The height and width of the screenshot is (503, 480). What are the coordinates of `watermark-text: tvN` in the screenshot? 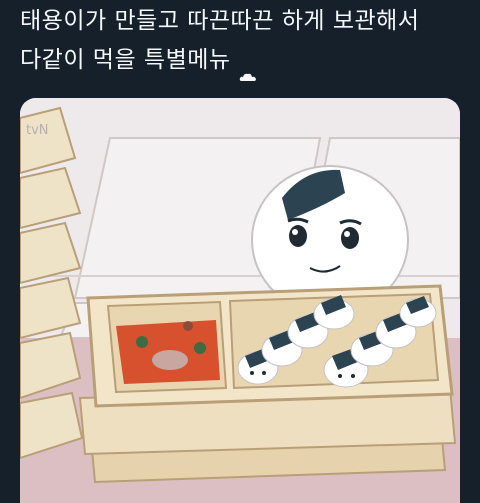 It's located at (37, 130).